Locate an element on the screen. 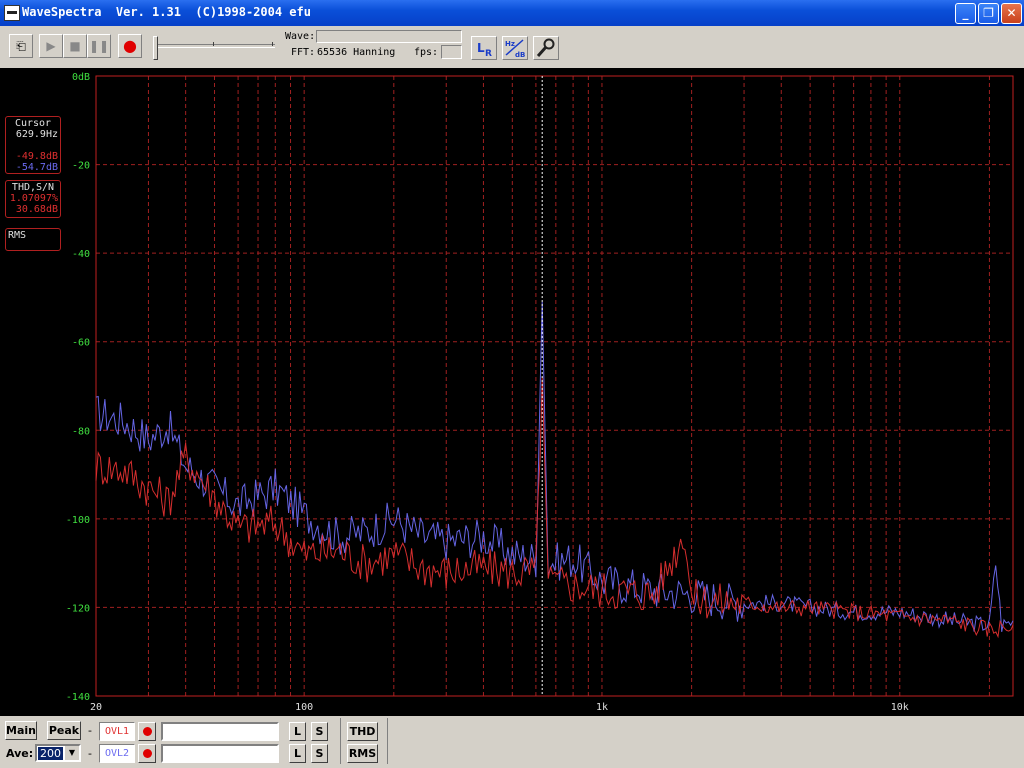  ch1-l-button: L is located at coordinates (297, 731).